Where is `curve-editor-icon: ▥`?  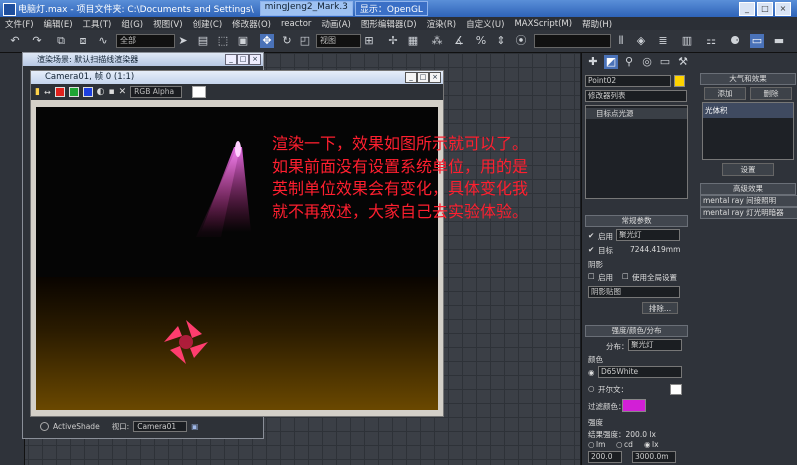
curve-editor-icon: ▥ is located at coordinates (687, 41).